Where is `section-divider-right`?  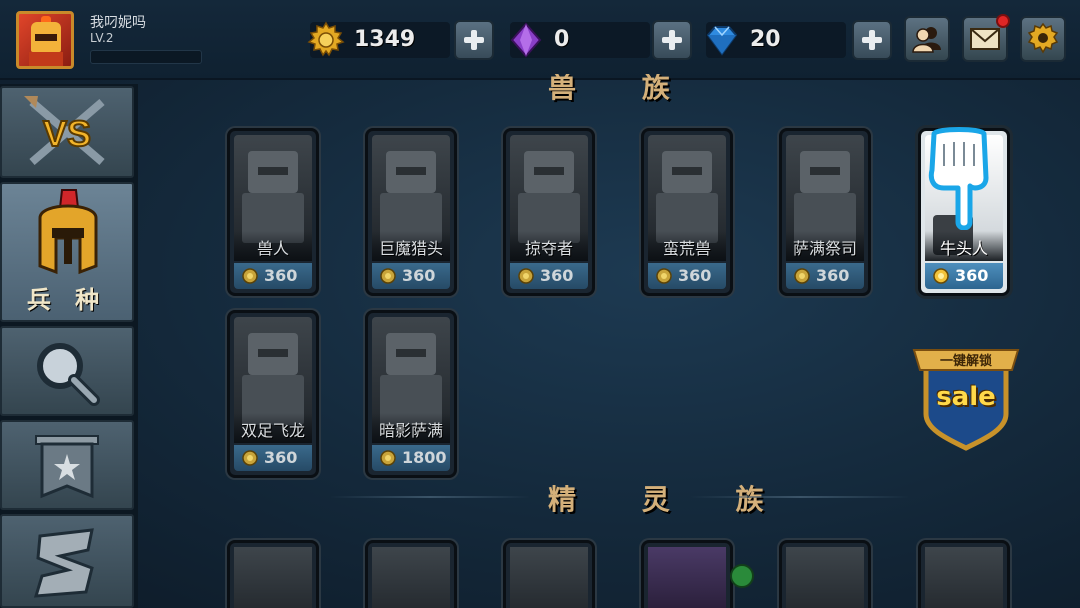 section-divider-right is located at coordinates (800, 497).